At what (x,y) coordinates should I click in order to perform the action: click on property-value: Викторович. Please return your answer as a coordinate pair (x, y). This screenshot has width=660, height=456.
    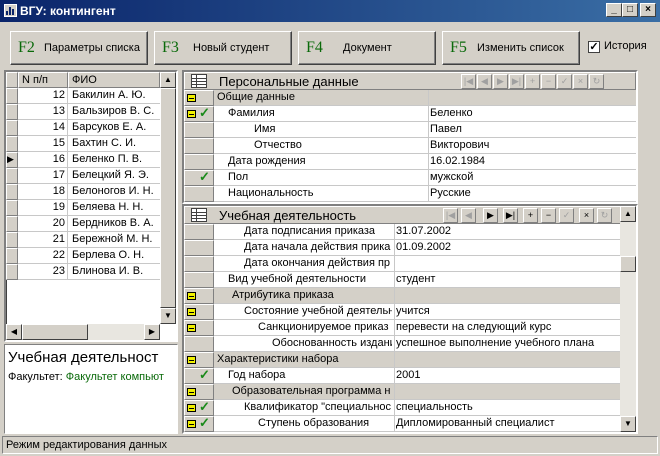
    Looking at the image, I should click on (532, 145).